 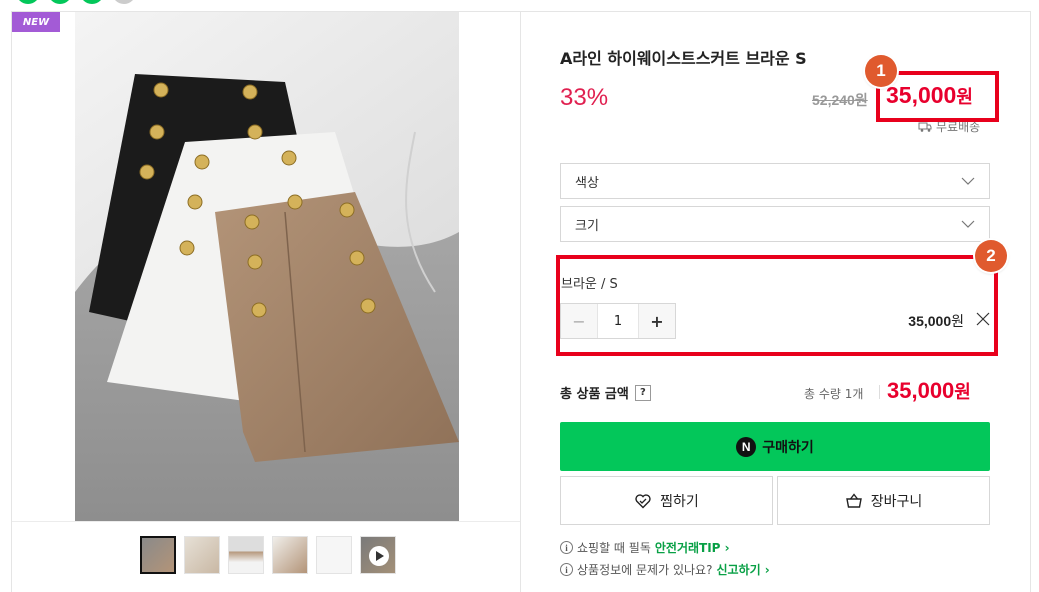 What do you see at coordinates (991, 256) in the screenshot?
I see `annotation-badge-2: 2` at bounding box center [991, 256].